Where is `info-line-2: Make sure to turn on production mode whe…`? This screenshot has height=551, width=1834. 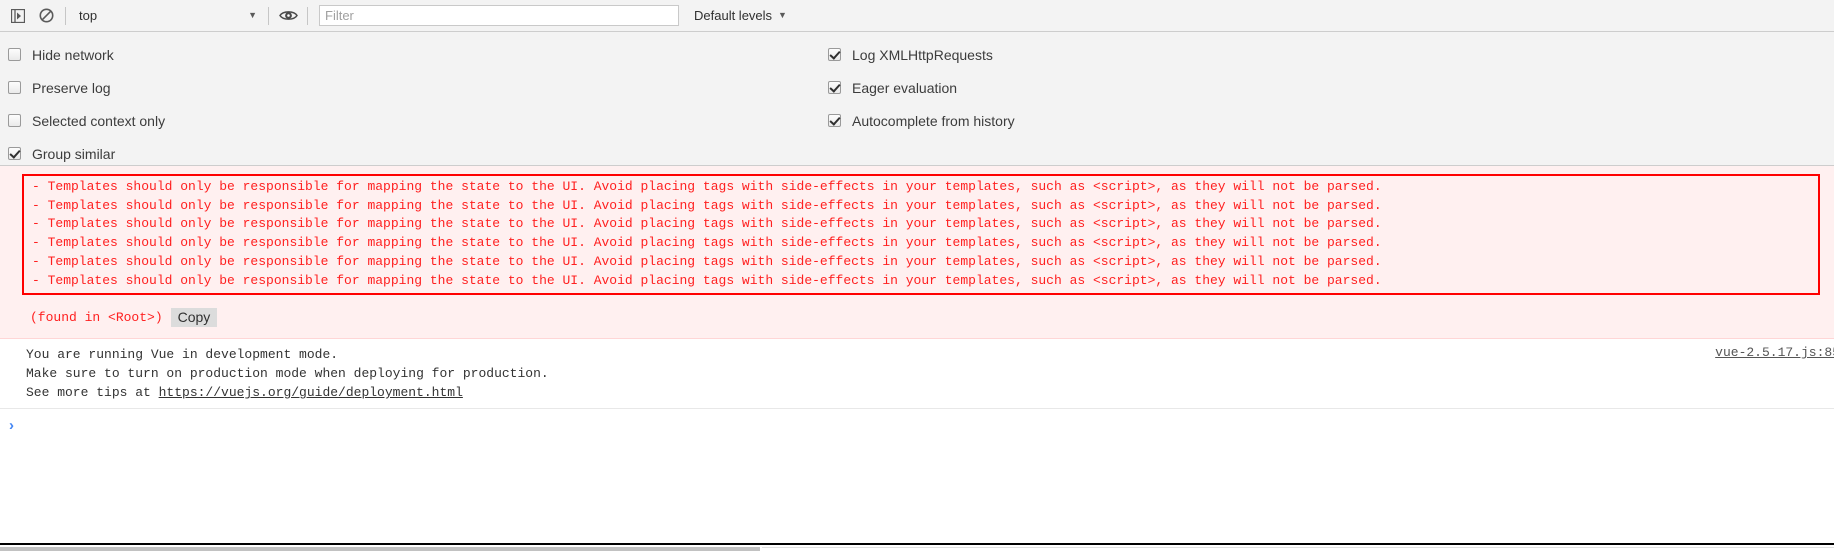 info-line-2: Make sure to turn on production mode whe… is located at coordinates (287, 374).